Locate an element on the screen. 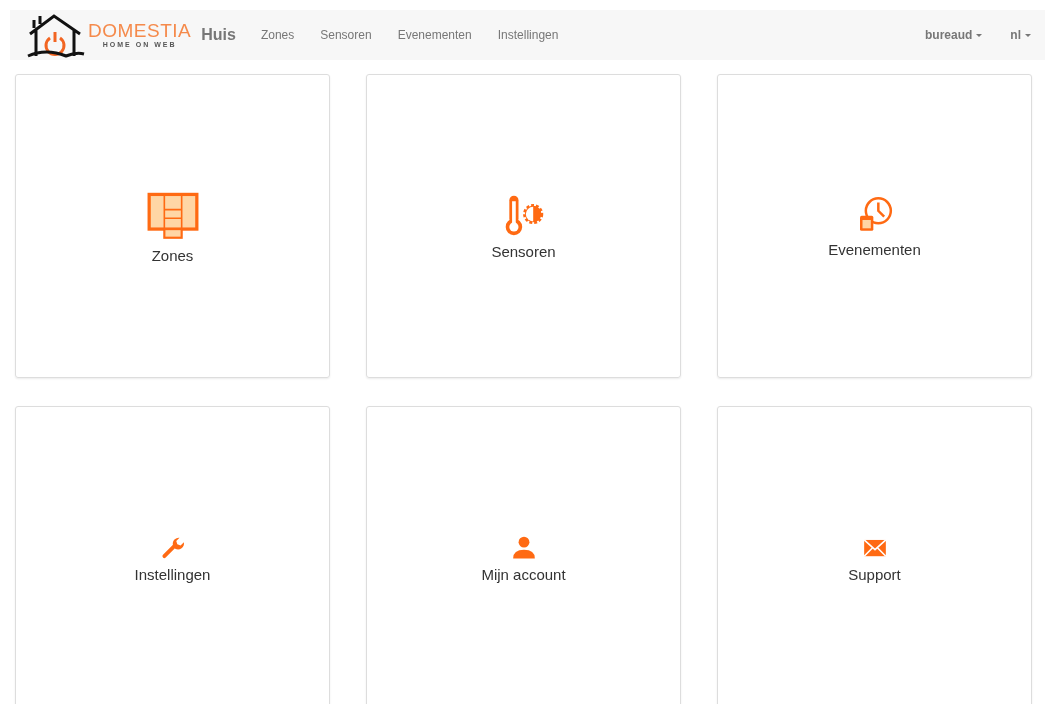  tile-label: Mijn account is located at coordinates (523, 574).